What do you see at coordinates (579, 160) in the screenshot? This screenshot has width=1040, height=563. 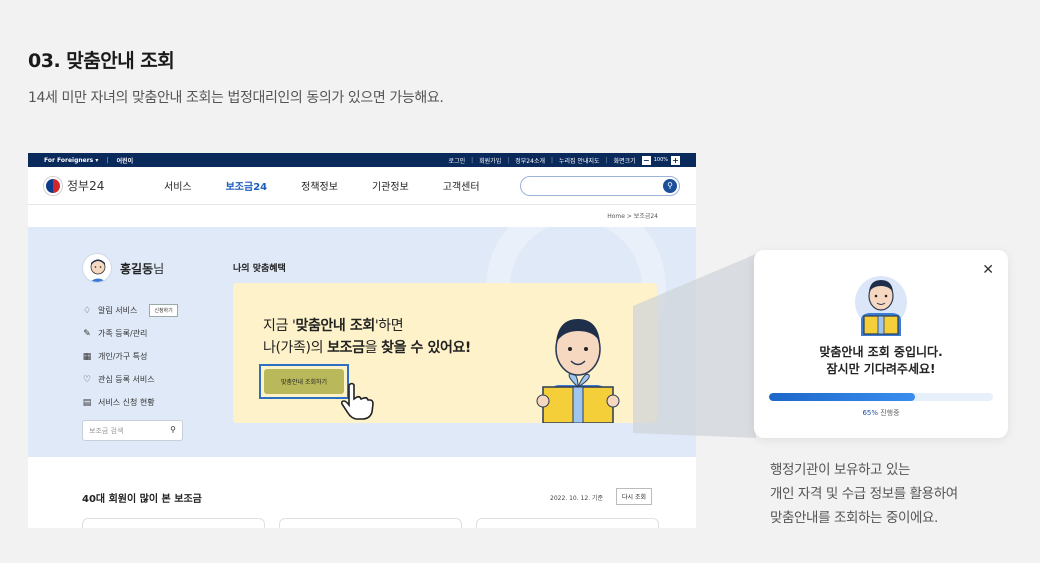 I see `sitemap-link: 누리집 안내지도` at bounding box center [579, 160].